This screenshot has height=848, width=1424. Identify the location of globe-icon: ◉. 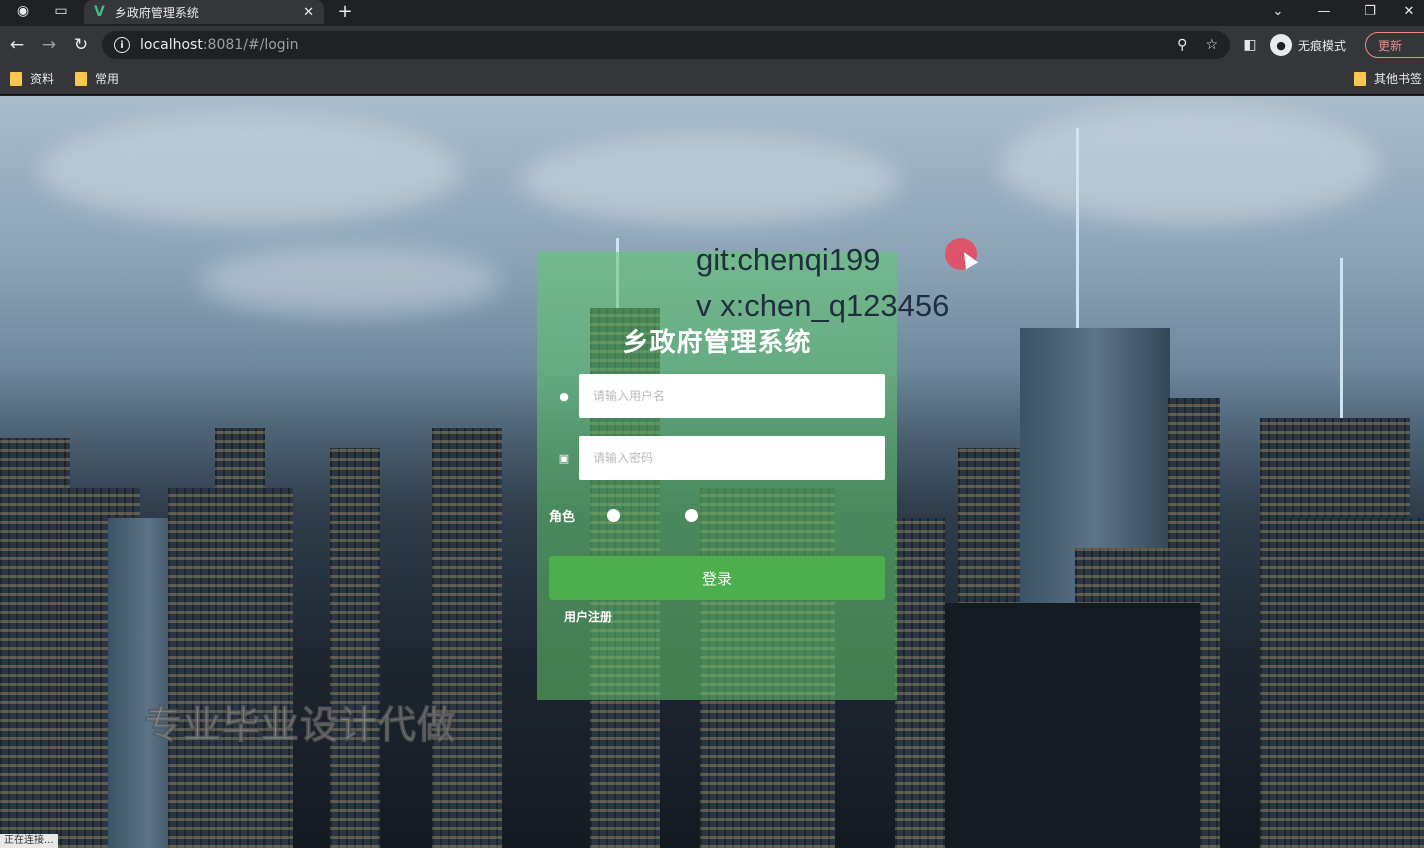
(23, 11).